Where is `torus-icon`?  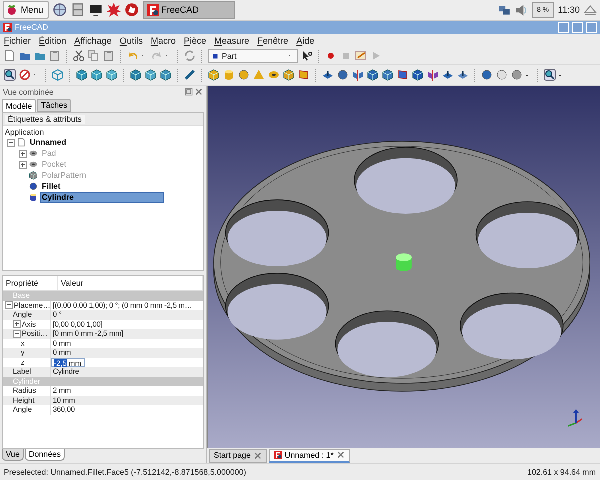
torus-icon is located at coordinates (274, 75).